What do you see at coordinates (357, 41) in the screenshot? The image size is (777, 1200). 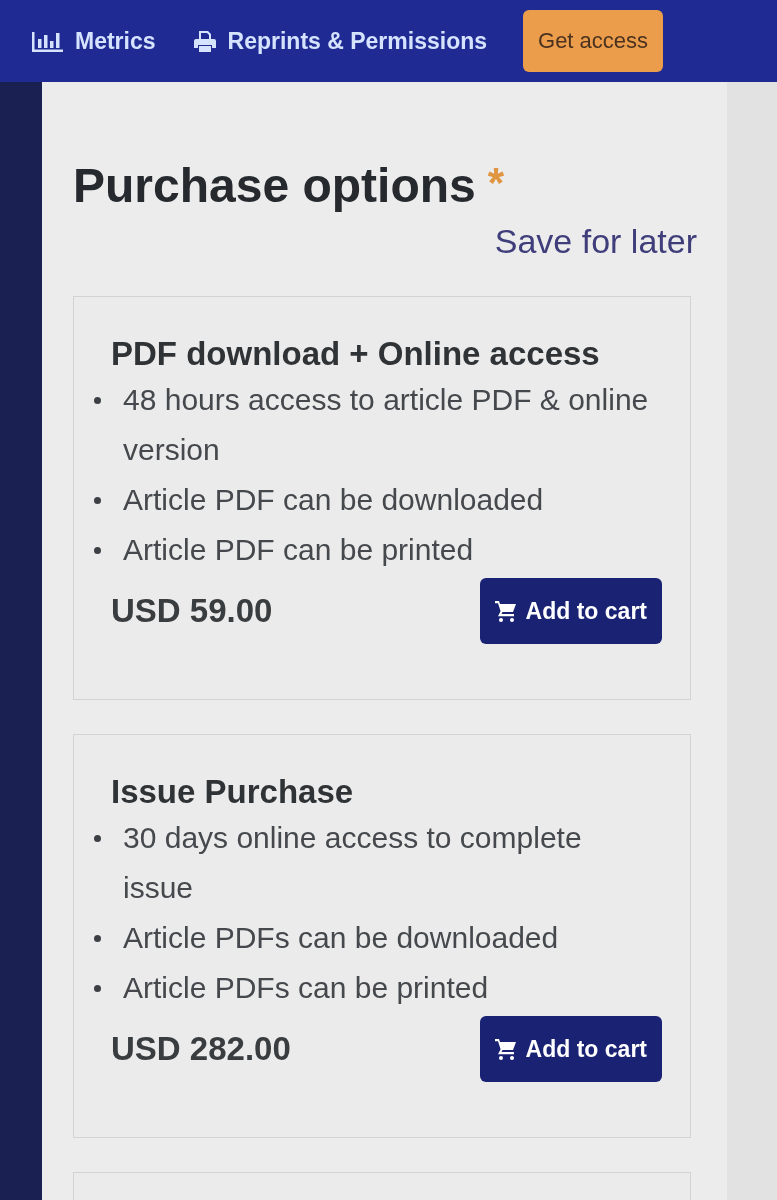 I see `nav-link: Reprints & Permissions` at bounding box center [357, 41].